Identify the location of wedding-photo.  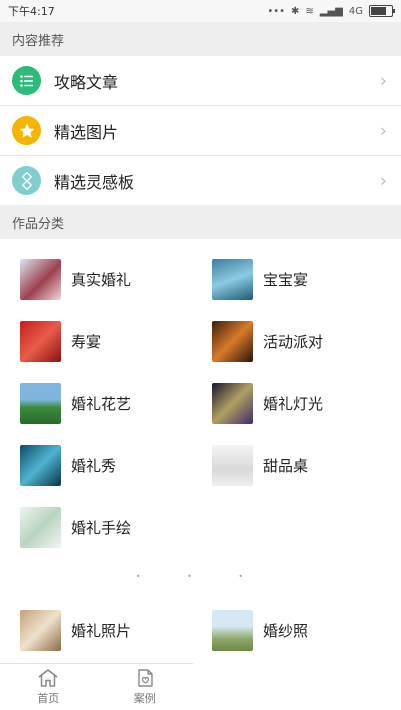
(40, 279).